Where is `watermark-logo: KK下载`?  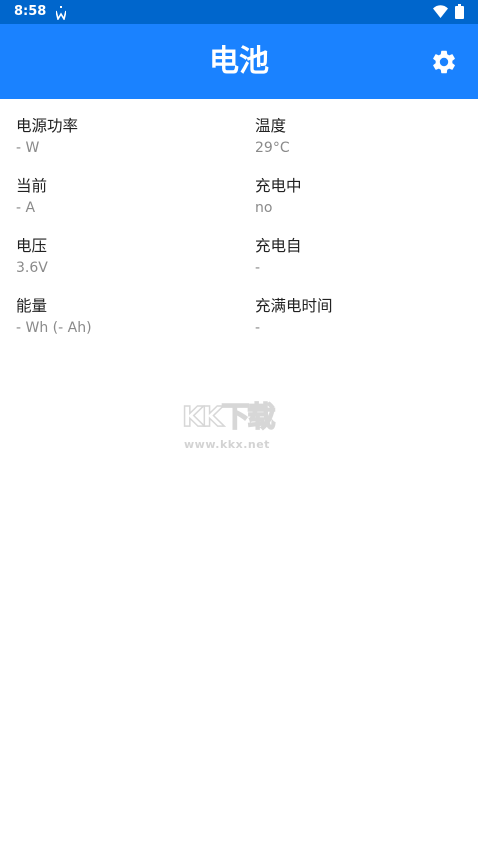
watermark-logo: KK下载 is located at coordinates (228, 416).